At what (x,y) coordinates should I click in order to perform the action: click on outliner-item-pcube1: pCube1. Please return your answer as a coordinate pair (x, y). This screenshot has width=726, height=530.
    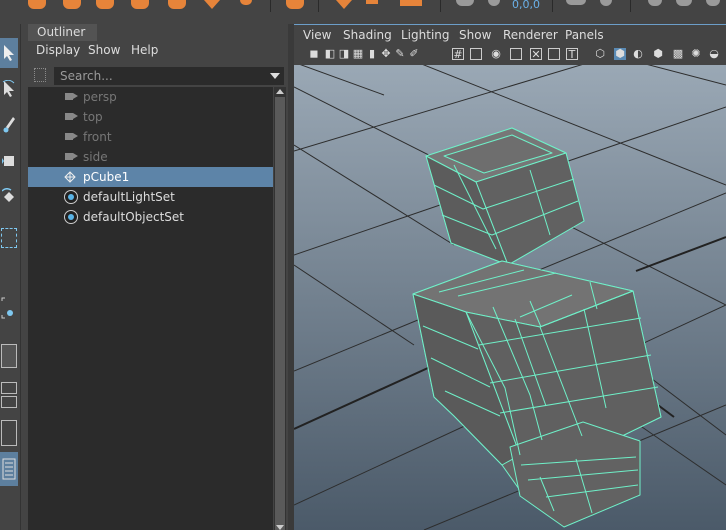
    Looking at the image, I should click on (150, 177).